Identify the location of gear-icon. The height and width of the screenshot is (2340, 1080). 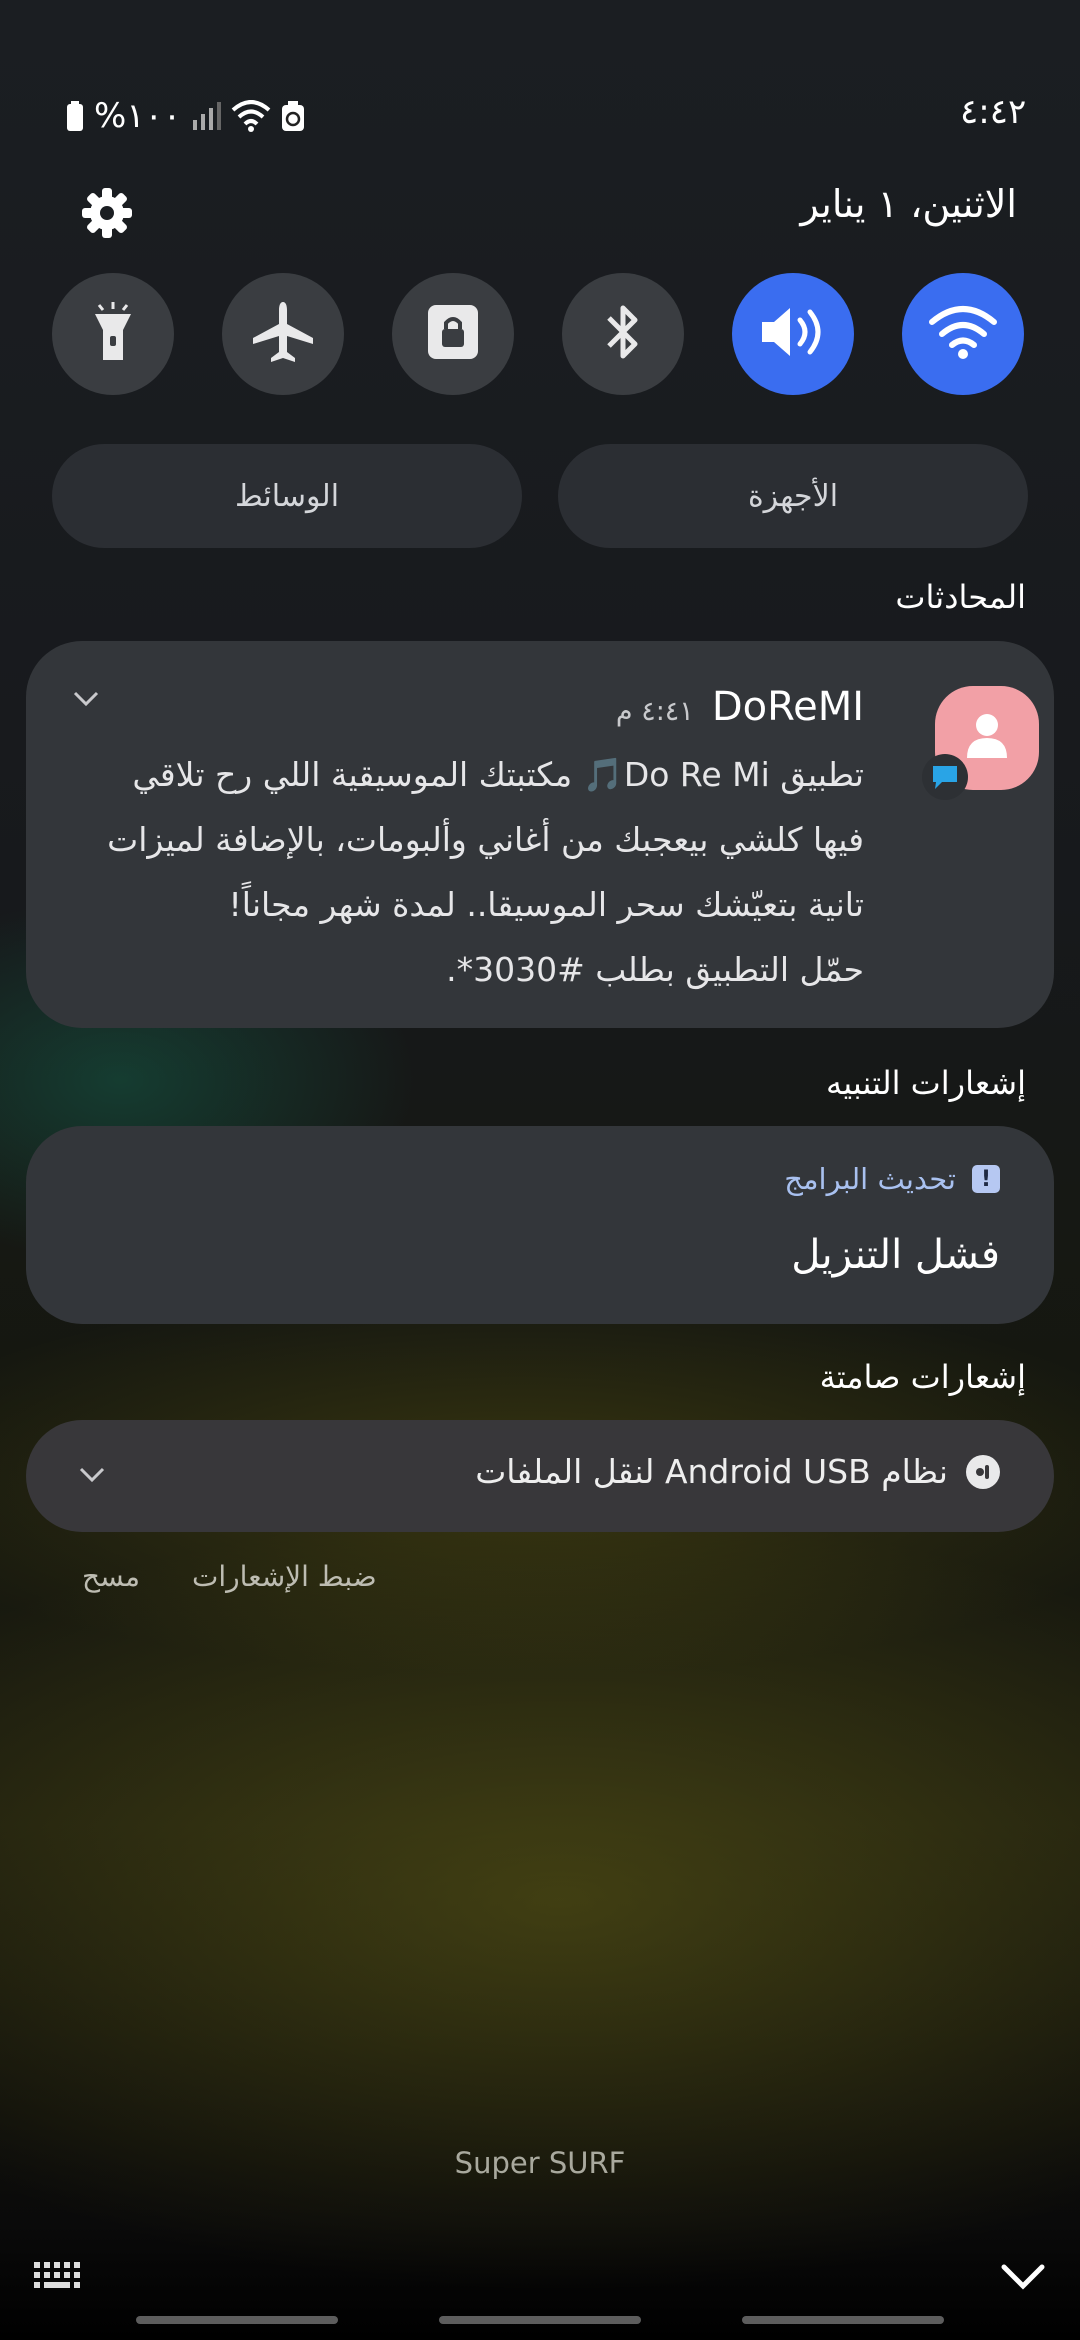
(107, 213).